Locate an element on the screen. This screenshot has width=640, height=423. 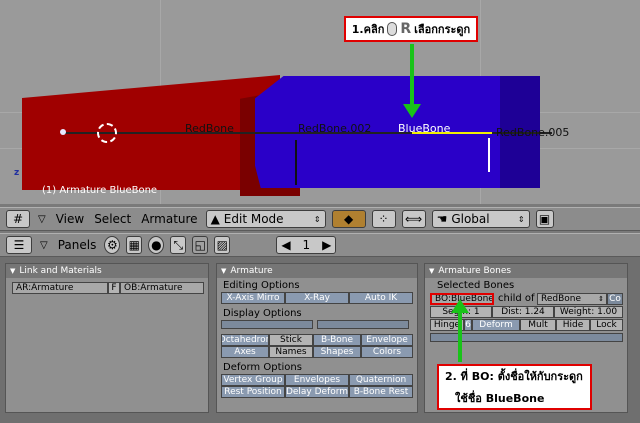
bone-axis-gizmo is located at coordinates (296, 162).